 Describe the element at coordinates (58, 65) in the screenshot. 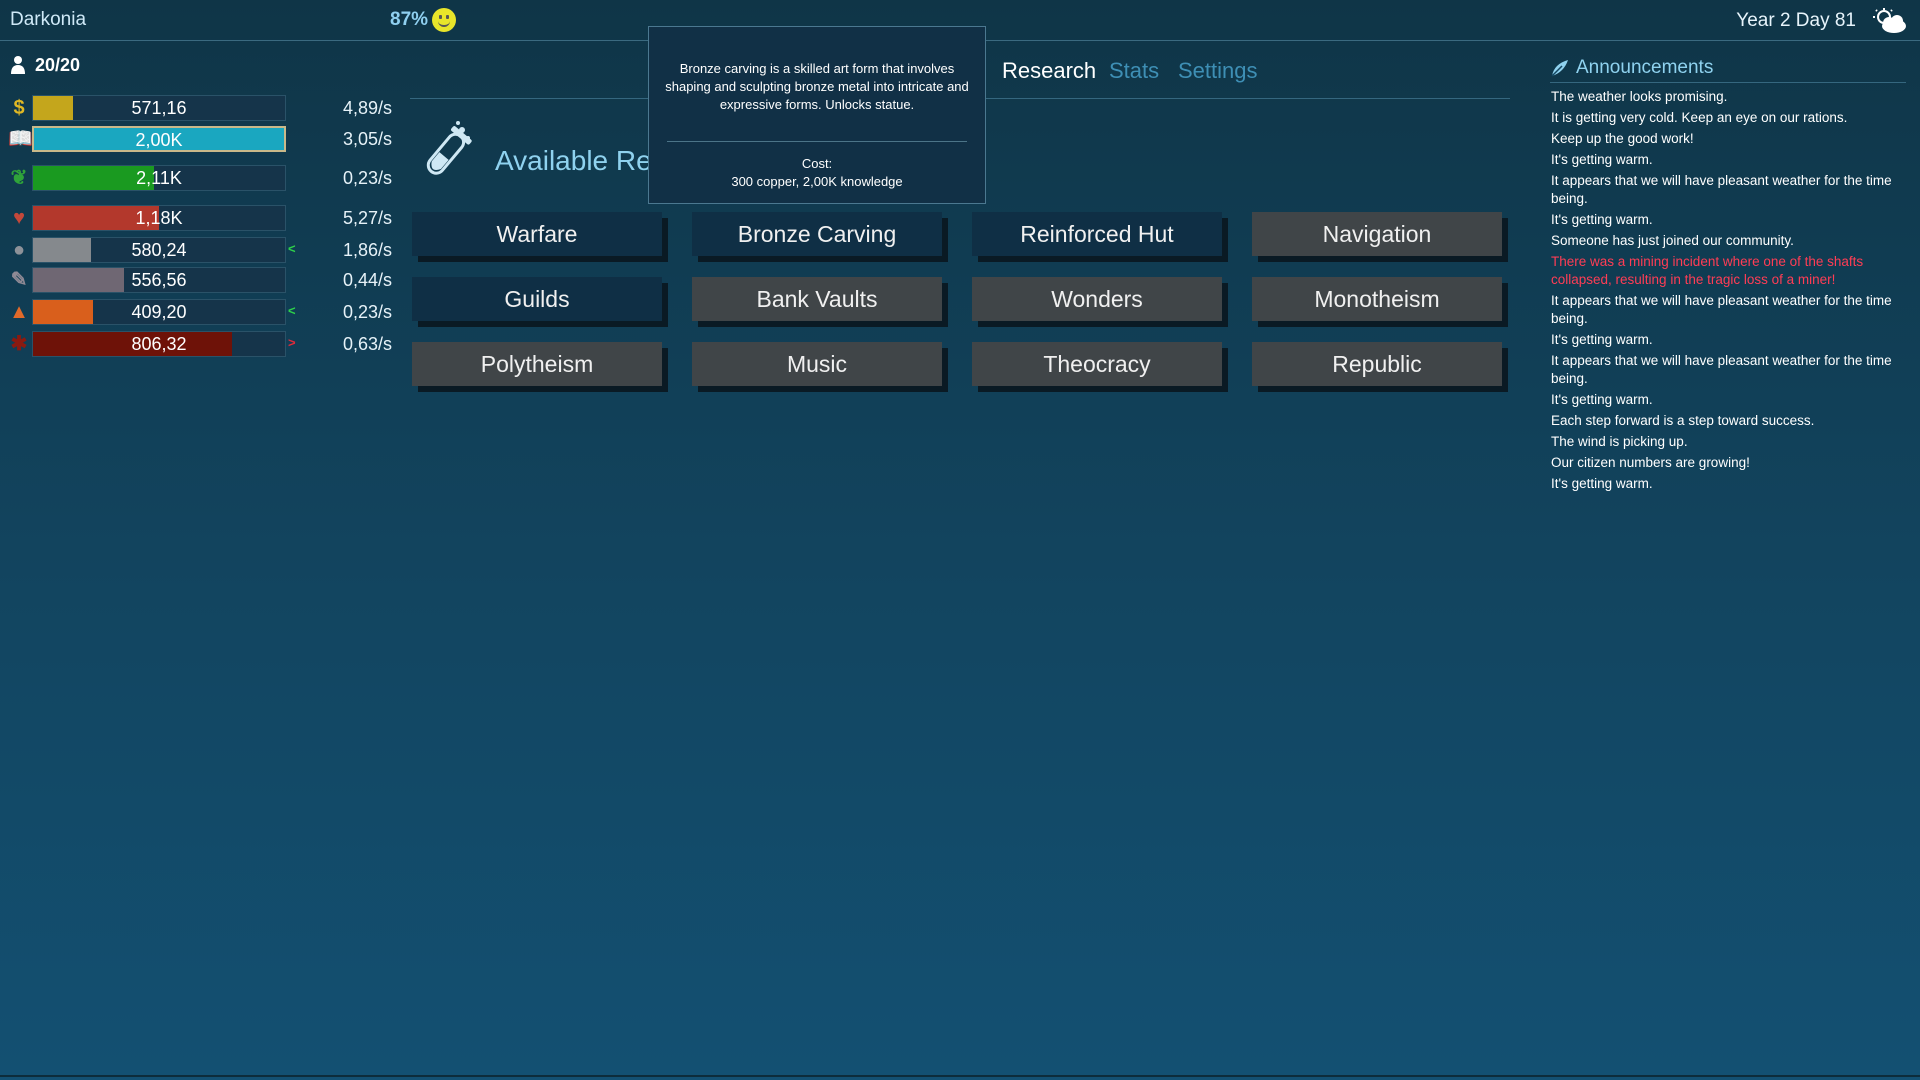

I see `population-count: 20/20` at that location.